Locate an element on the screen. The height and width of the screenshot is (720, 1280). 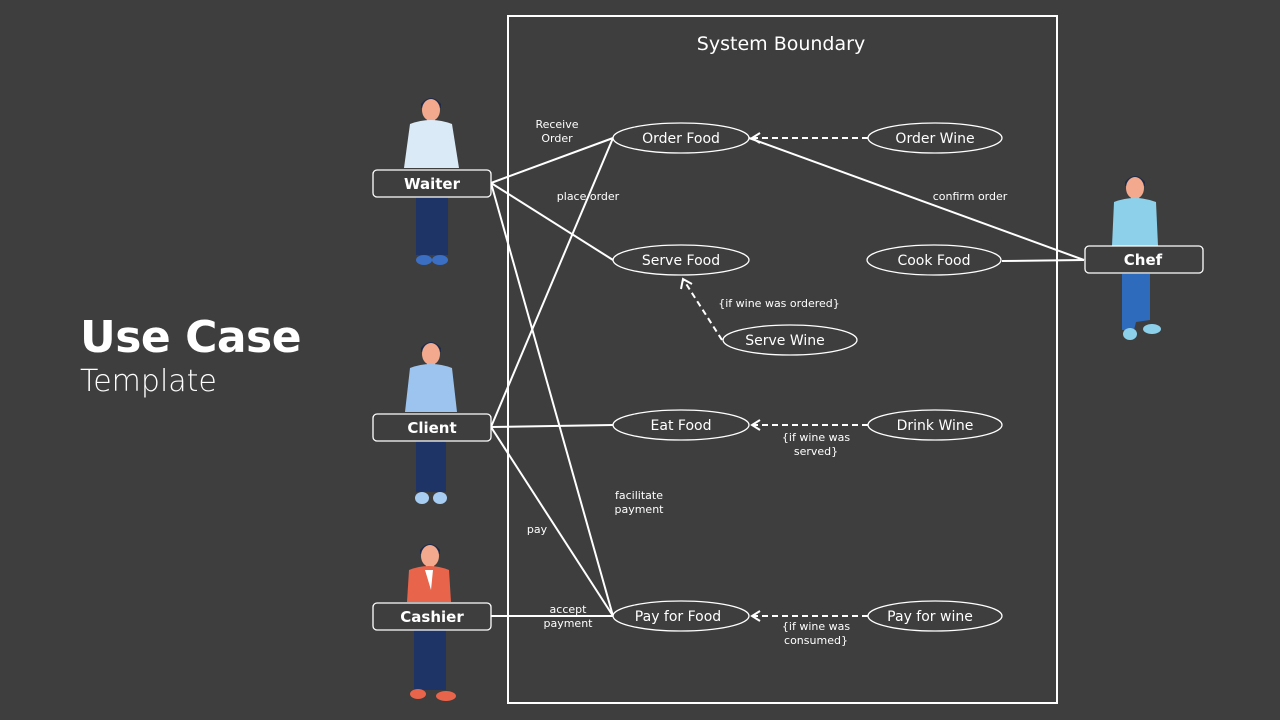
use-case-drink-wine: Drink Wine is located at coordinates (935, 425).